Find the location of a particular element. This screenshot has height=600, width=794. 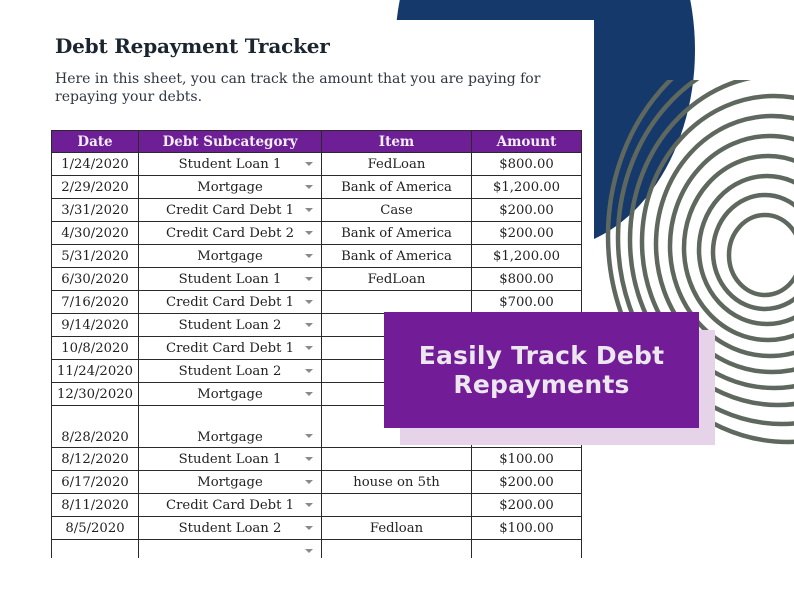

column-header-item: Item is located at coordinates (396, 141).